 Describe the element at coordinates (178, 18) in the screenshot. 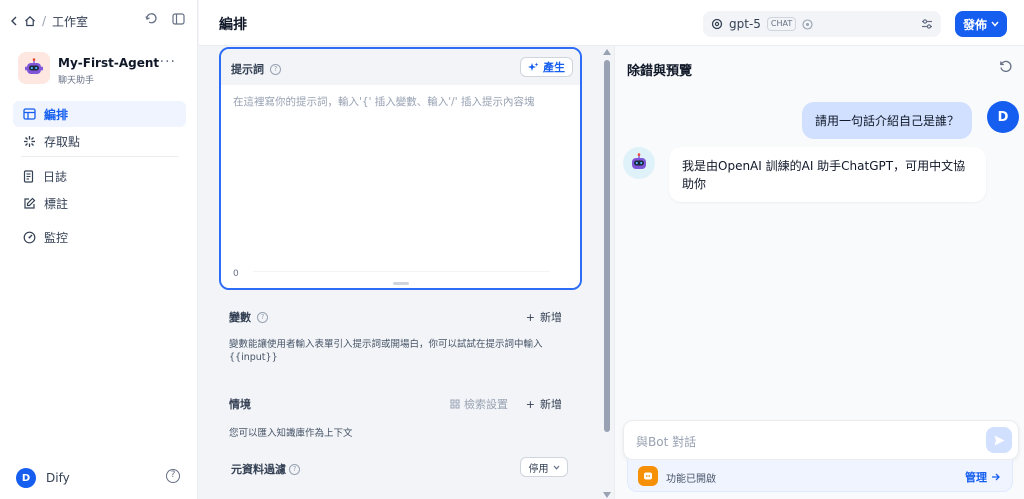

I see `collapse-sidebar-icon` at that location.